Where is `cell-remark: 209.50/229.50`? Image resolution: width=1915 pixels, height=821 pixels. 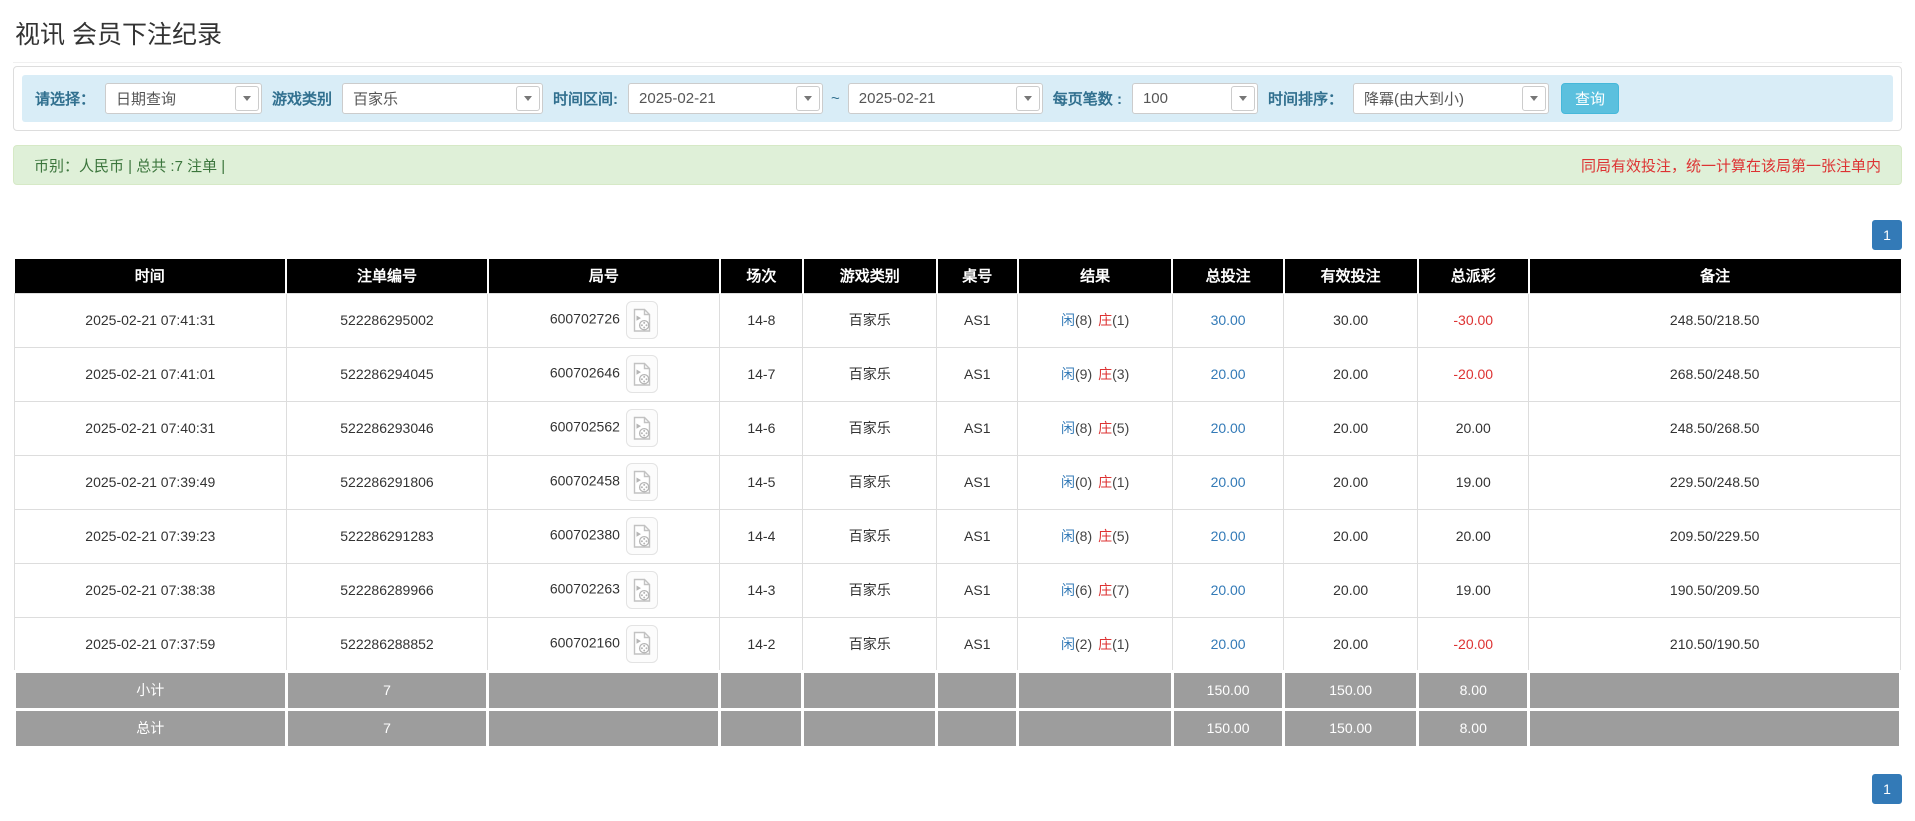
cell-remark: 209.50/229.50 is located at coordinates (1714, 536).